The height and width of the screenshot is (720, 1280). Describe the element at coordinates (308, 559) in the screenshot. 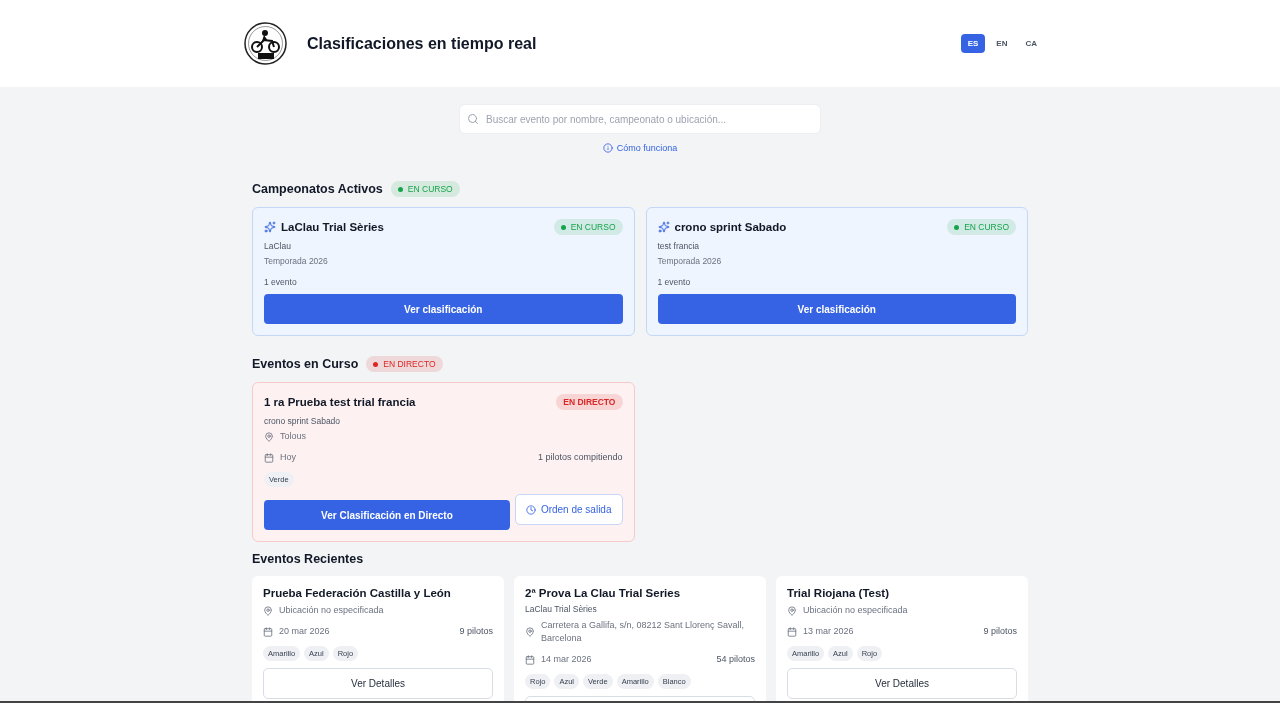

I see `section-title: Eventos Recientes` at that location.